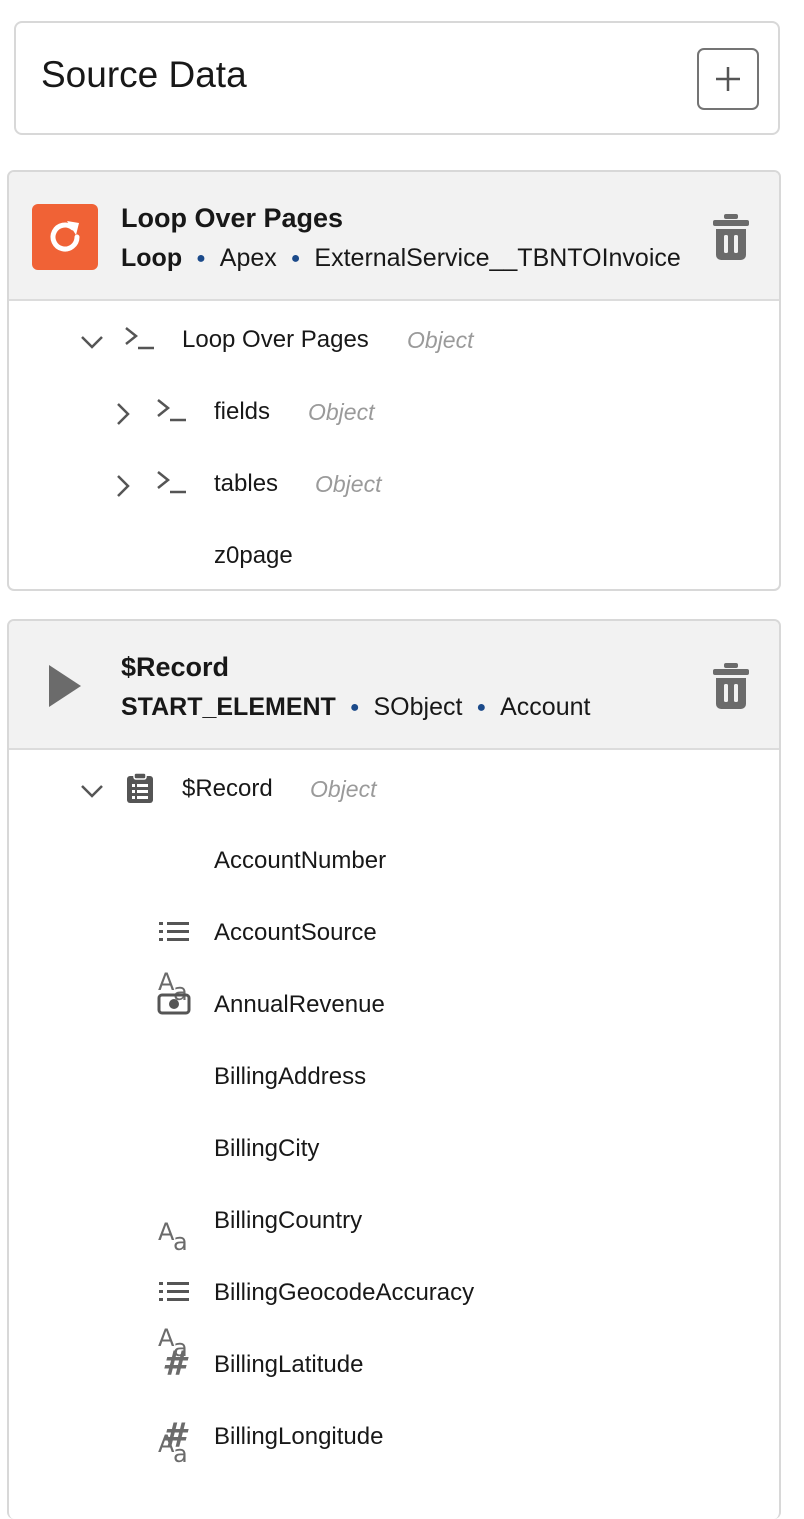 Image resolution: width=804 pixels, height=1519 pixels. I want to click on tree-item-label: z0page, so click(253, 556).